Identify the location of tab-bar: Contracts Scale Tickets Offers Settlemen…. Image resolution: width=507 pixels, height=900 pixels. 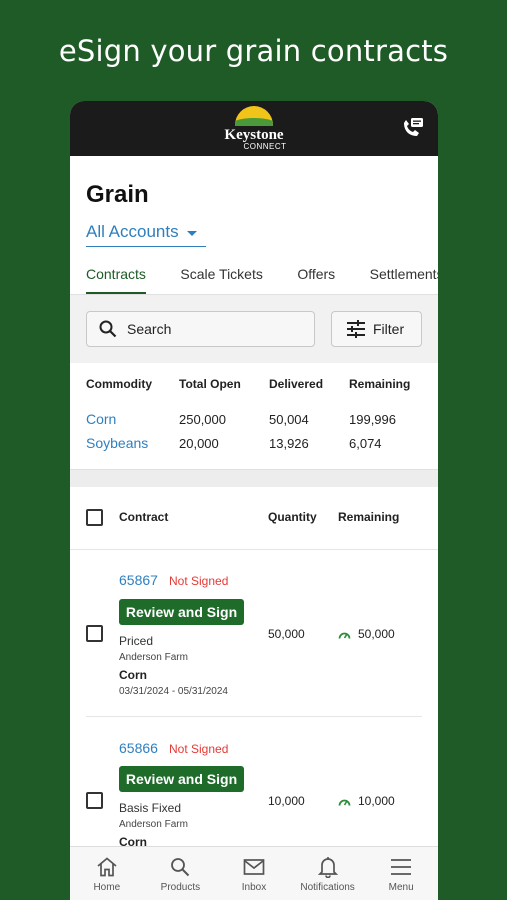
(262, 281).